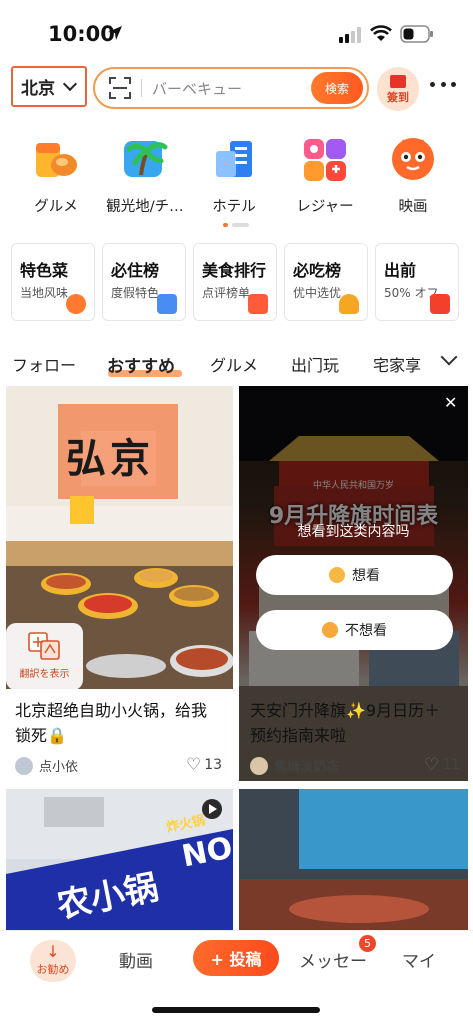  Describe the element at coordinates (234, 207) in the screenshot. I see `category-label: ホテル` at that location.